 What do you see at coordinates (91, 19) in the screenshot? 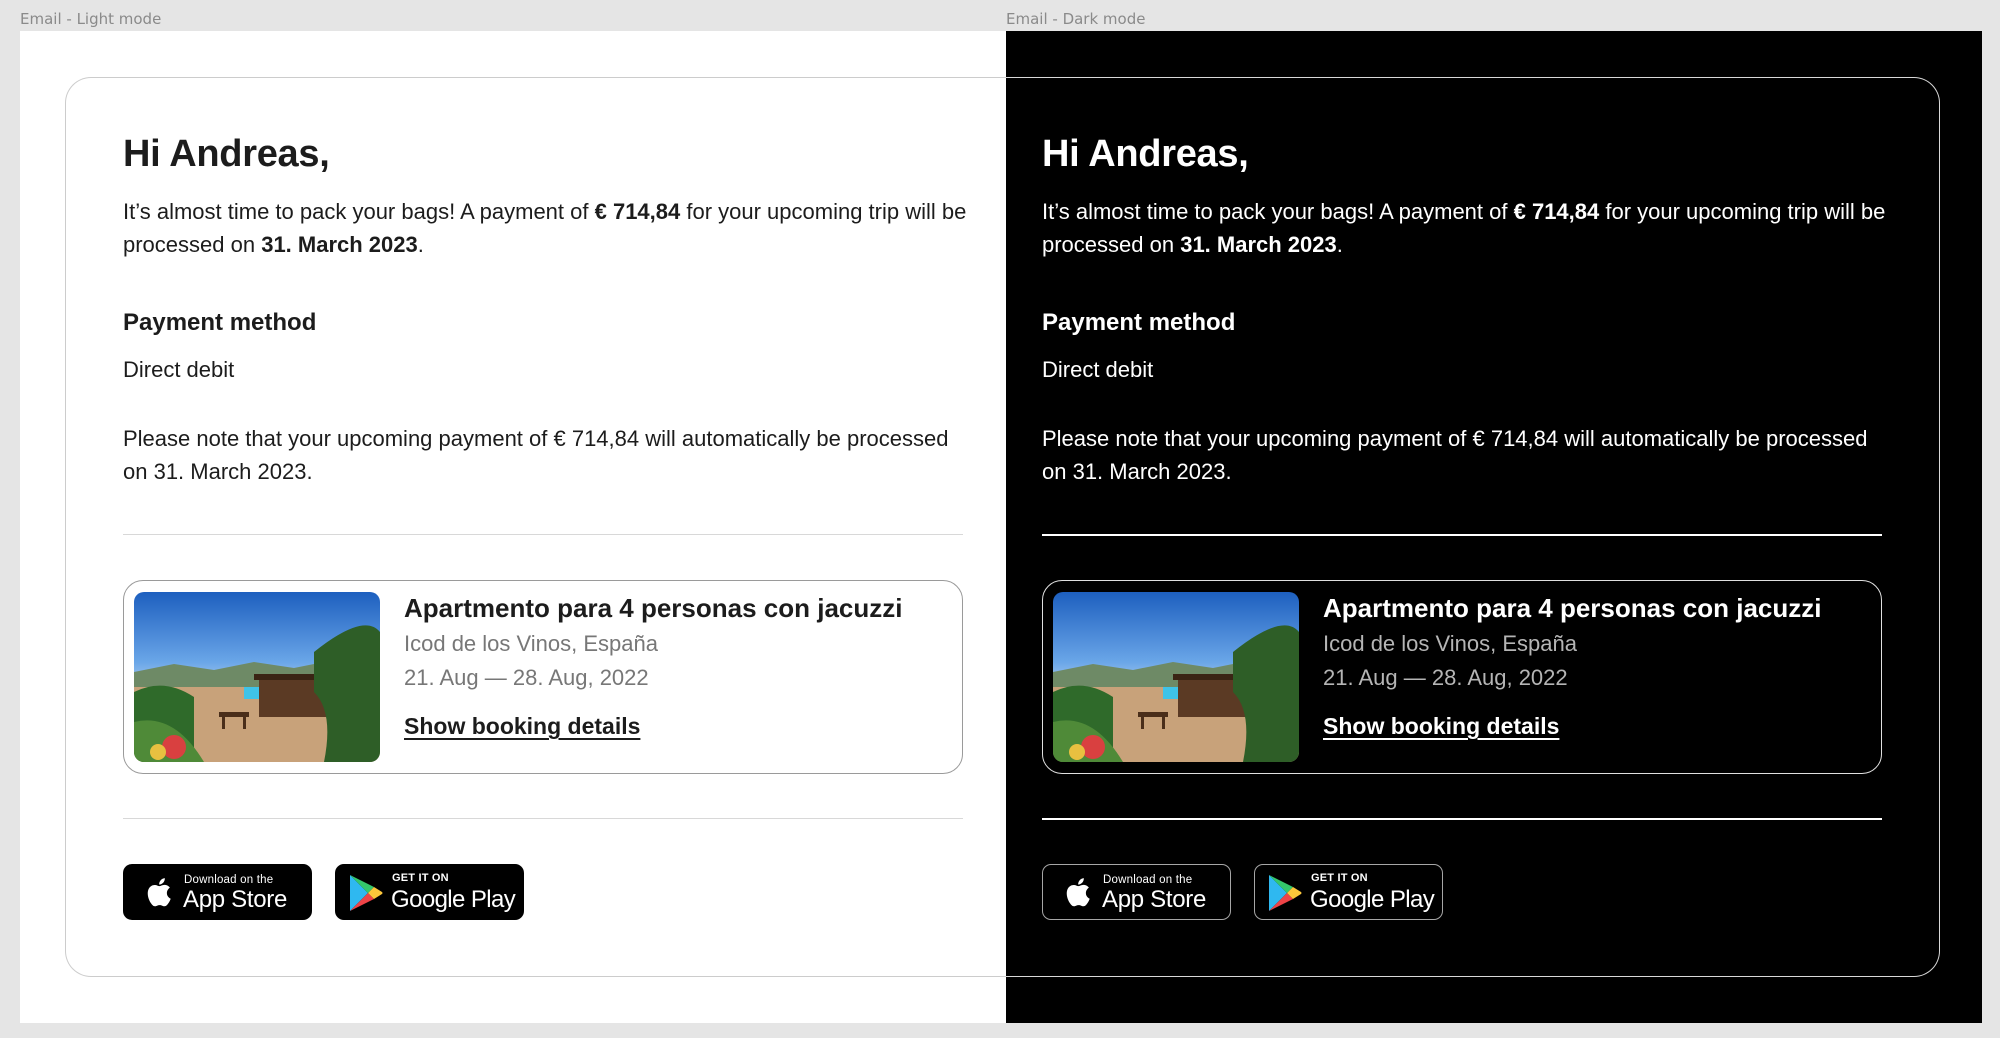
I see `frame-label-light: Email - Light mode` at bounding box center [91, 19].